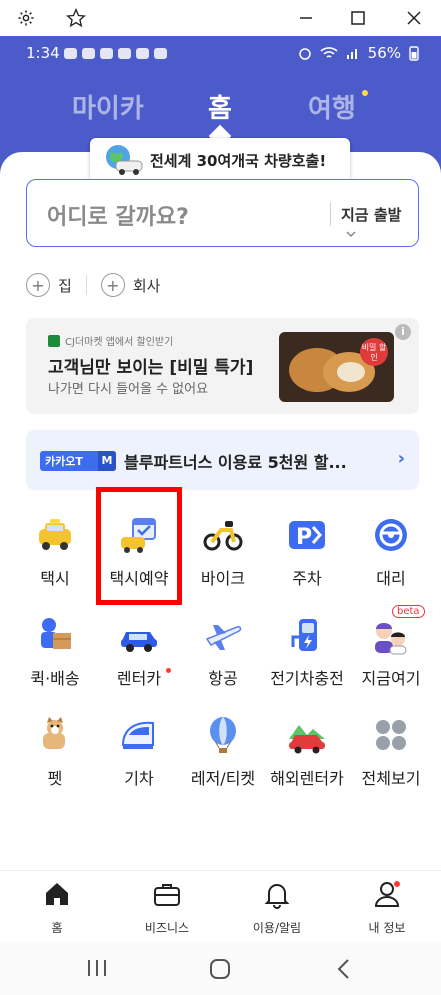 The image size is (441, 995). I want to click on service-taxi: 택시, so click(55, 555).